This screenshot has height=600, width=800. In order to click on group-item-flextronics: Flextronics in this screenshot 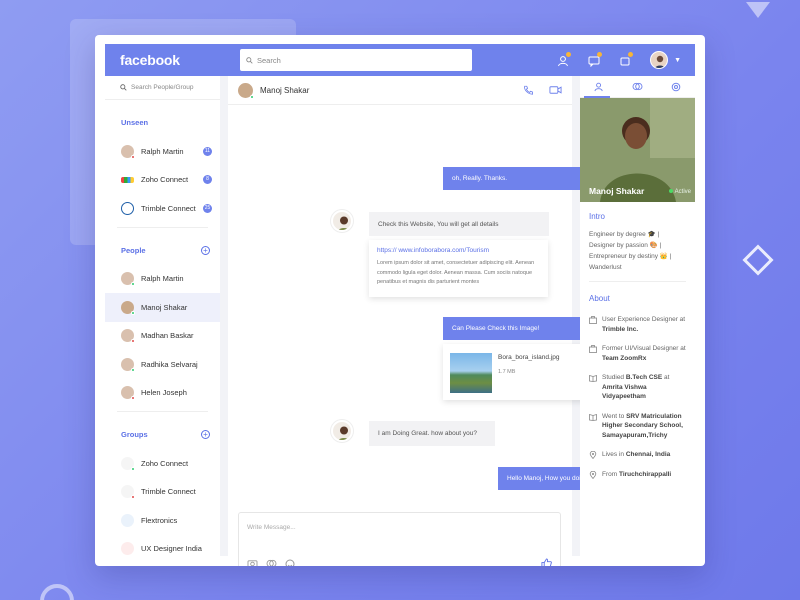, I will do `click(162, 520)`.